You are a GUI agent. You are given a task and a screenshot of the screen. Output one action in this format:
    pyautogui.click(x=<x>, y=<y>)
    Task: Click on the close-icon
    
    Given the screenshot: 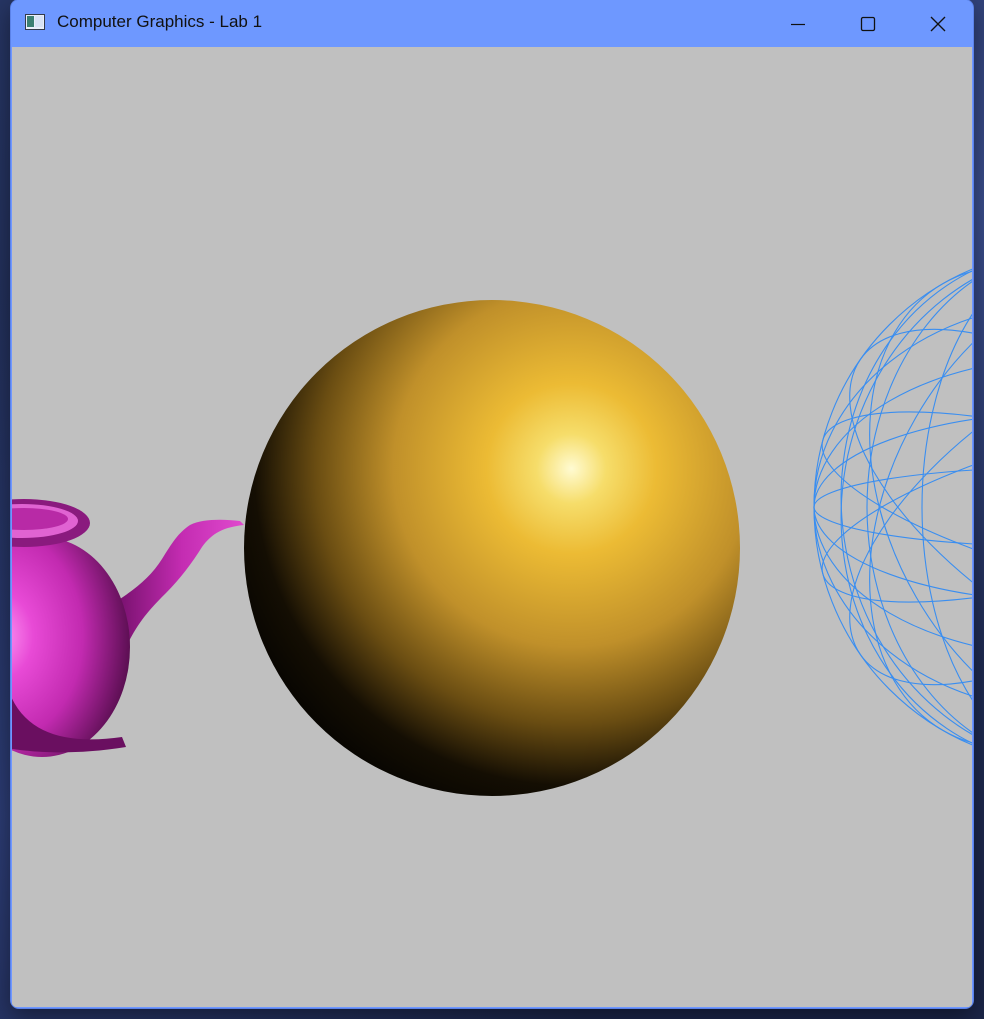 What is the action you would take?
    pyautogui.click(x=938, y=23)
    